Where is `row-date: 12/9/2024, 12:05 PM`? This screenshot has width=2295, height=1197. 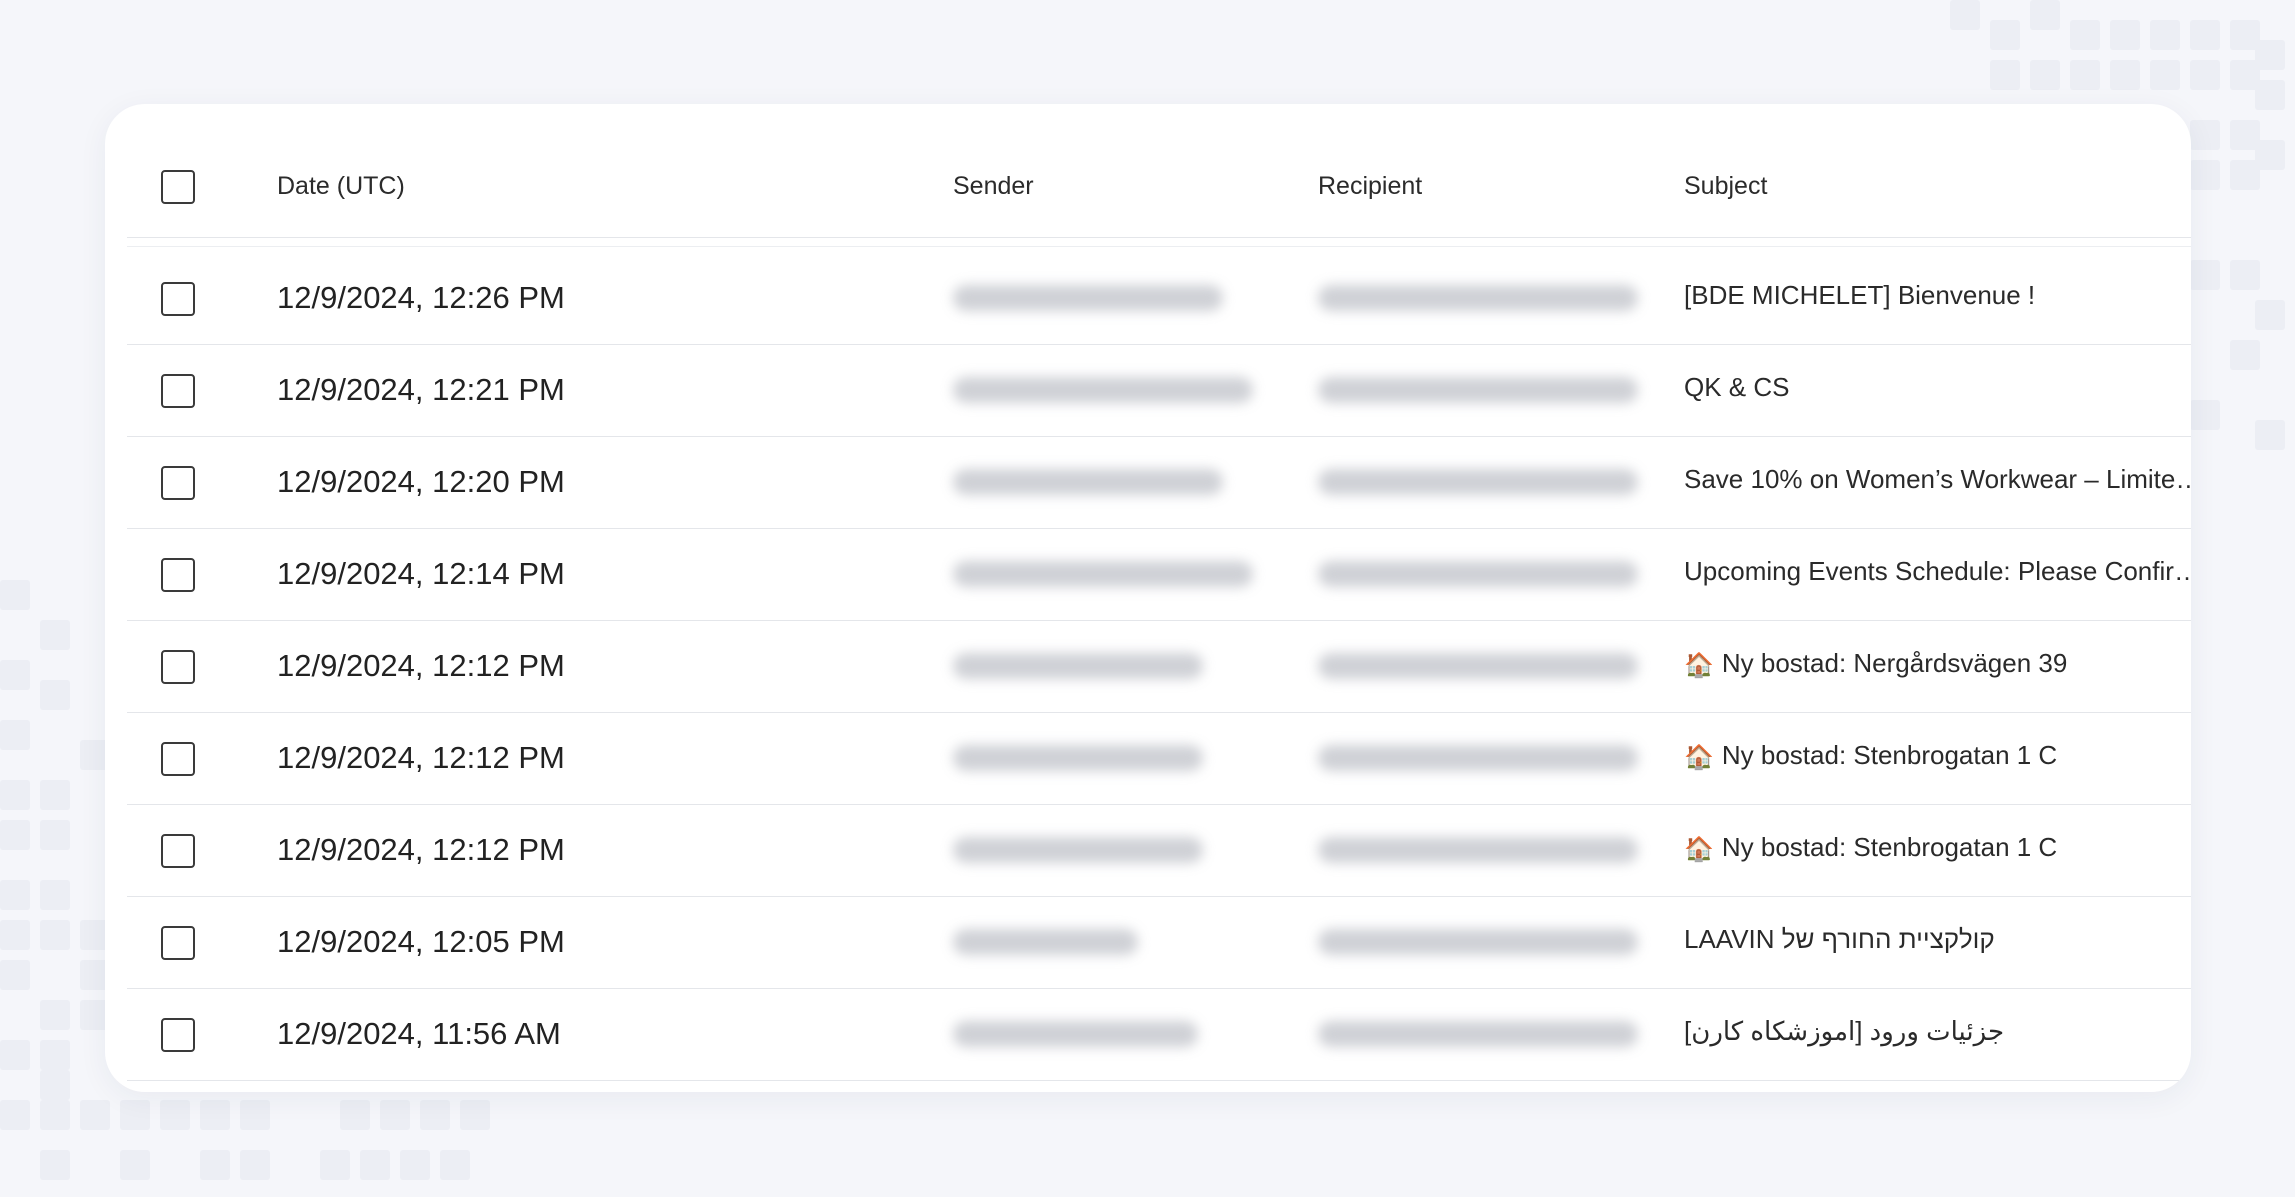 row-date: 12/9/2024, 12:05 PM is located at coordinates (421, 941).